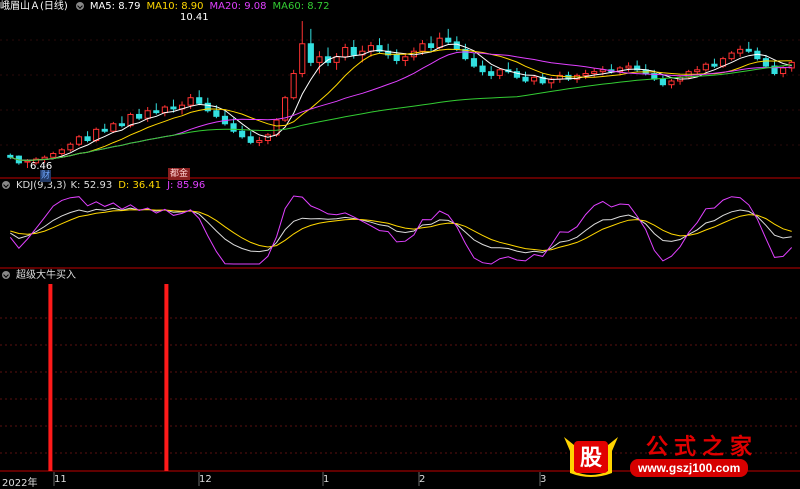  I want to click on timeline-tick-11: 11, so click(60, 479).